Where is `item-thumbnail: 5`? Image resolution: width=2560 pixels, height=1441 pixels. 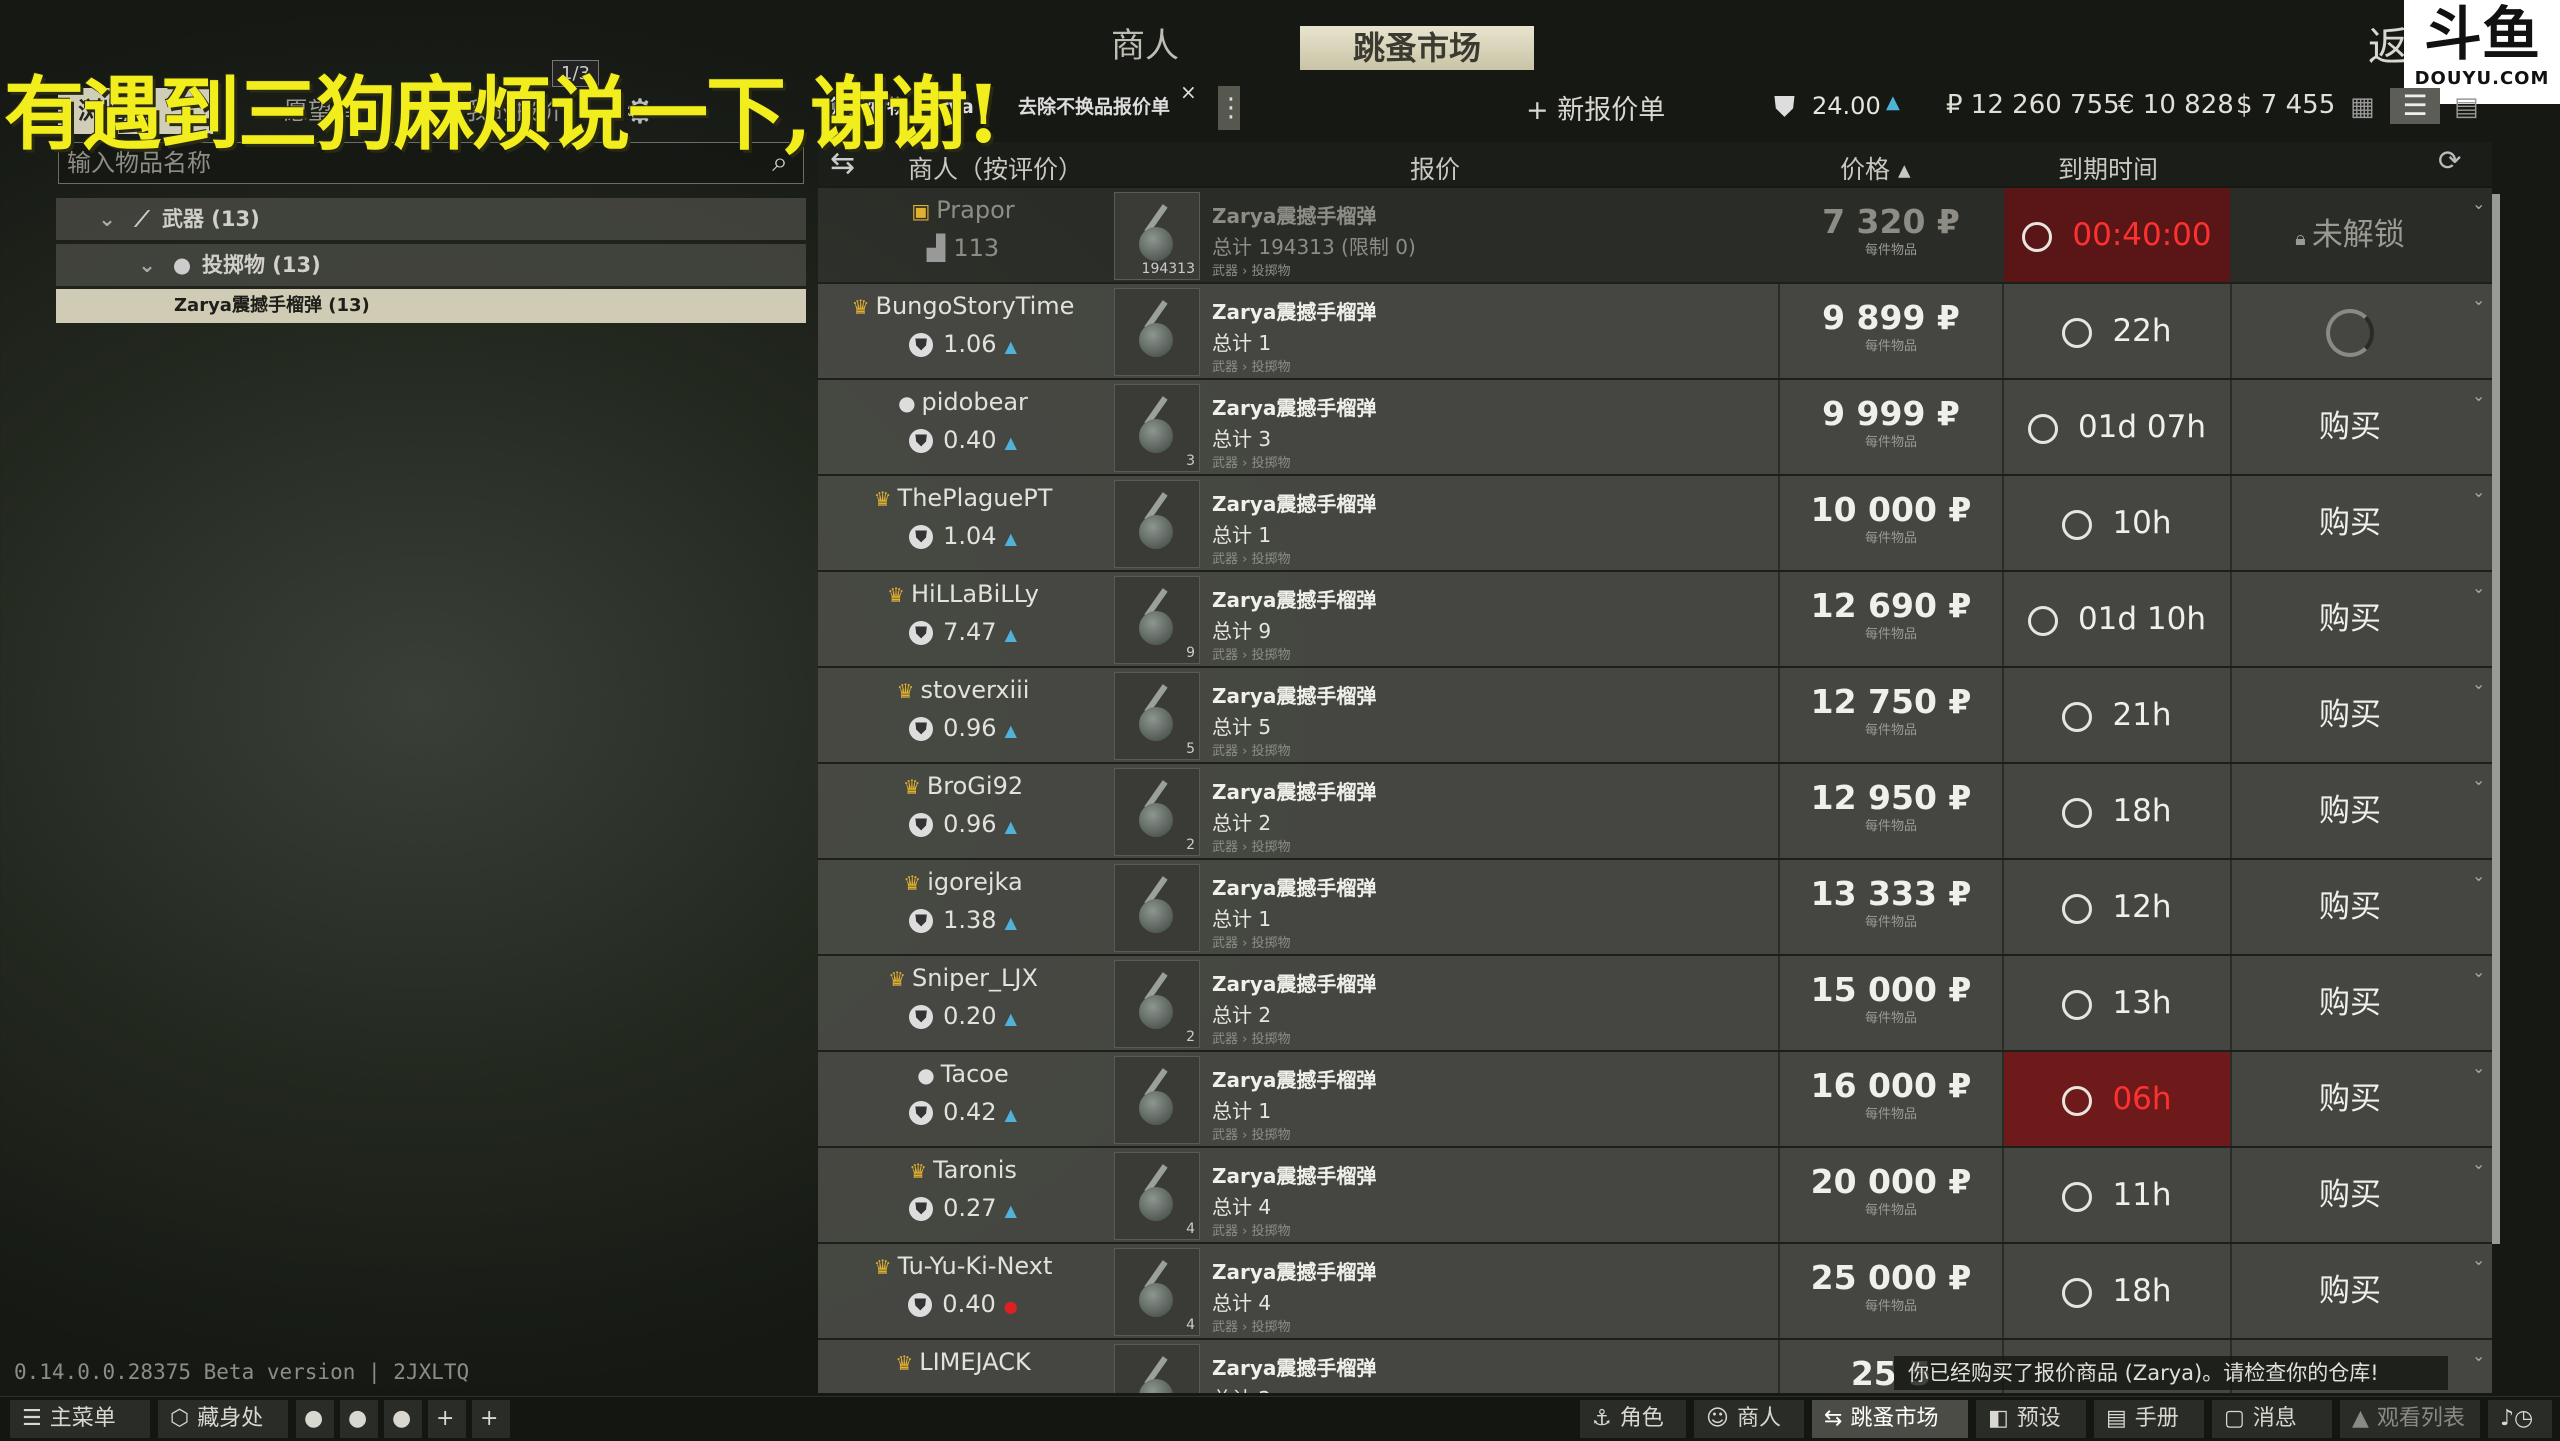
item-thumbnail: 5 is located at coordinates (1157, 716).